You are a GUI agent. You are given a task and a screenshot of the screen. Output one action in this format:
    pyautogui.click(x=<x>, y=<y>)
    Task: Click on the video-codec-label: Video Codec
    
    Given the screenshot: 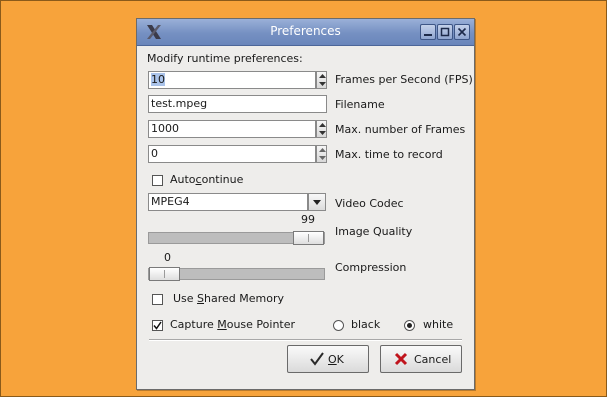 What is the action you would take?
    pyautogui.click(x=369, y=203)
    